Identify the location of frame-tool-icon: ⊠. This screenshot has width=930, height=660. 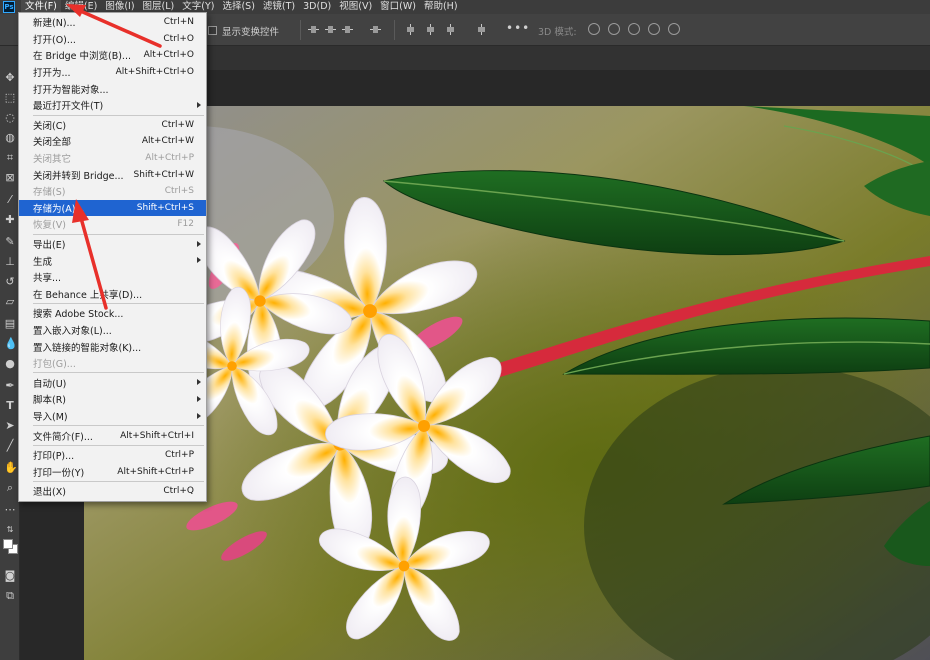
(10, 178).